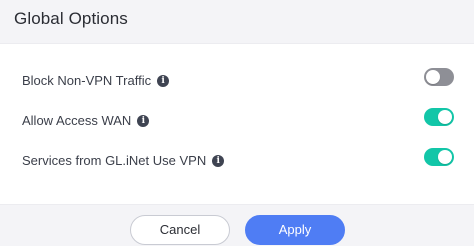  I want to click on option-label: Block Non-VPN Traffic, so click(87, 80).